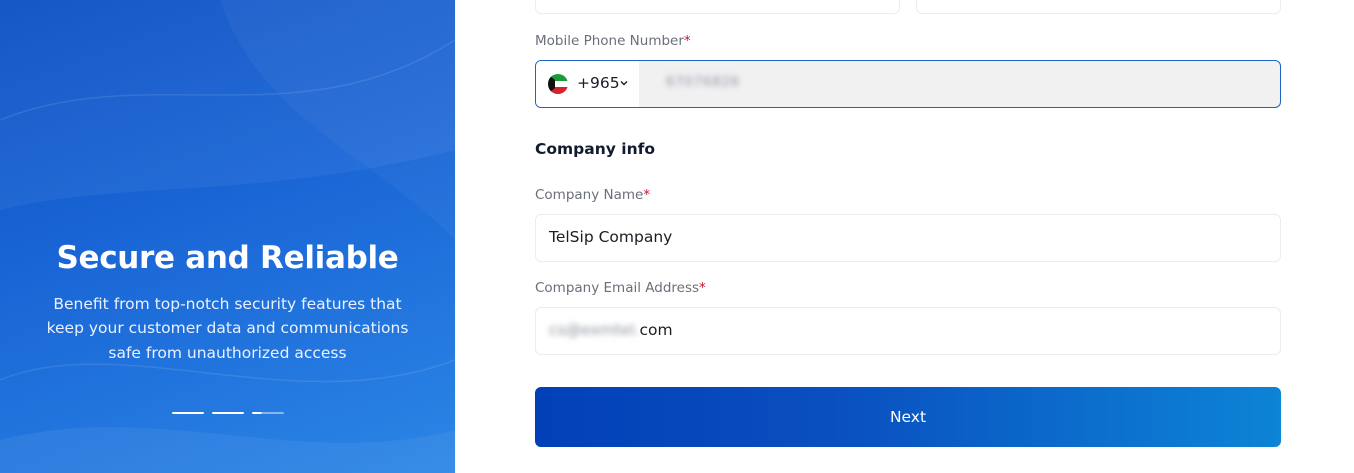 The height and width of the screenshot is (473, 1354). What do you see at coordinates (598, 83) in the screenshot?
I see `country-code: +965` at bounding box center [598, 83].